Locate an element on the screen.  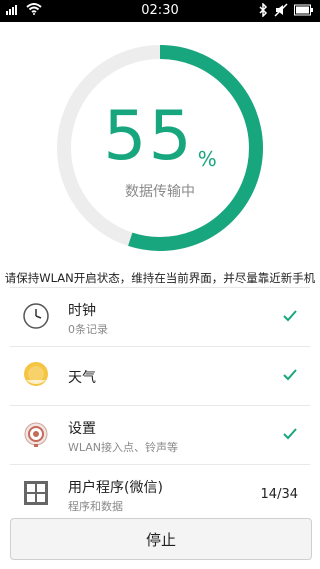
list-item: 用户程序(微信) 程序和数据 14/34 is located at coordinates (160, 494).